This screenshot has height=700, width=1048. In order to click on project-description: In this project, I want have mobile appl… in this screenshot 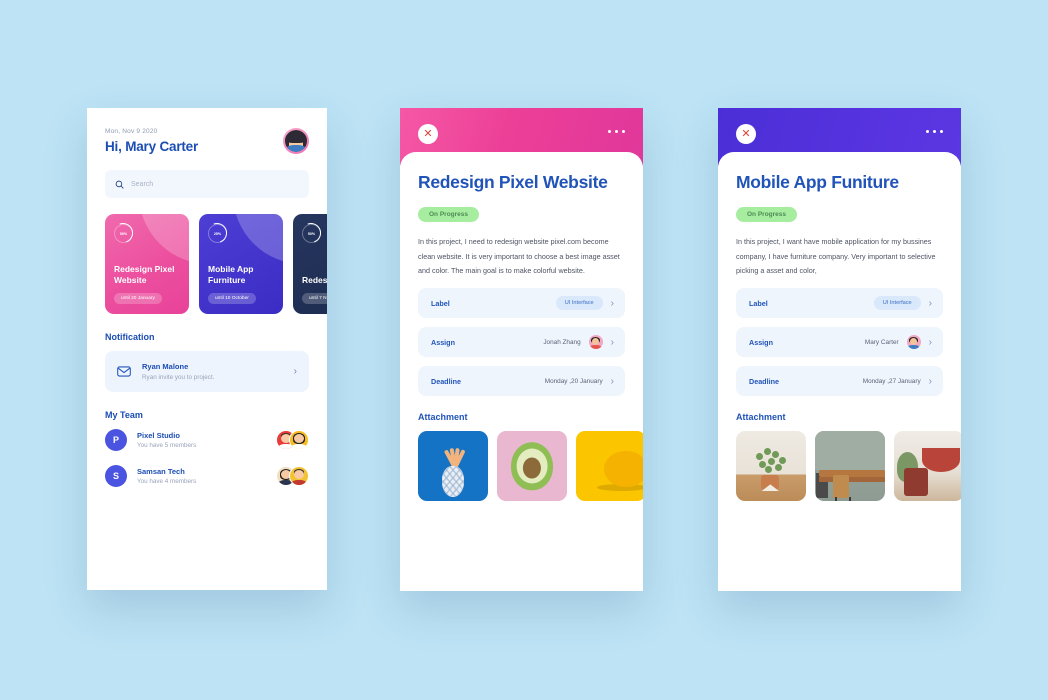, I will do `click(836, 256)`.